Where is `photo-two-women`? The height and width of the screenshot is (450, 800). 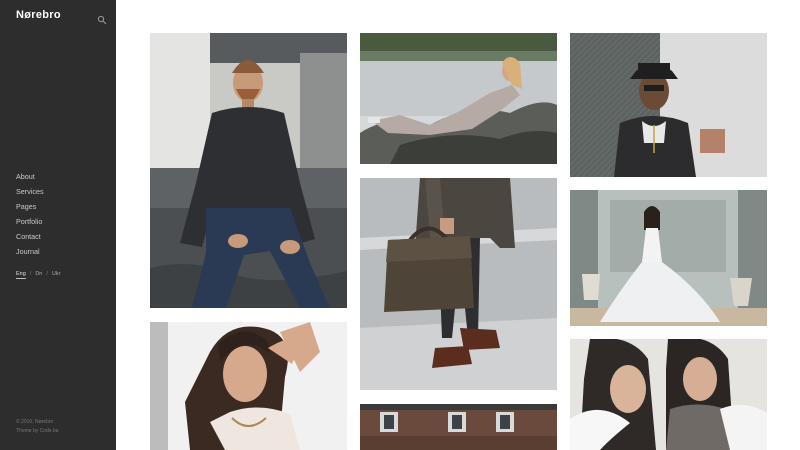
photo-two-women is located at coordinates (668, 394).